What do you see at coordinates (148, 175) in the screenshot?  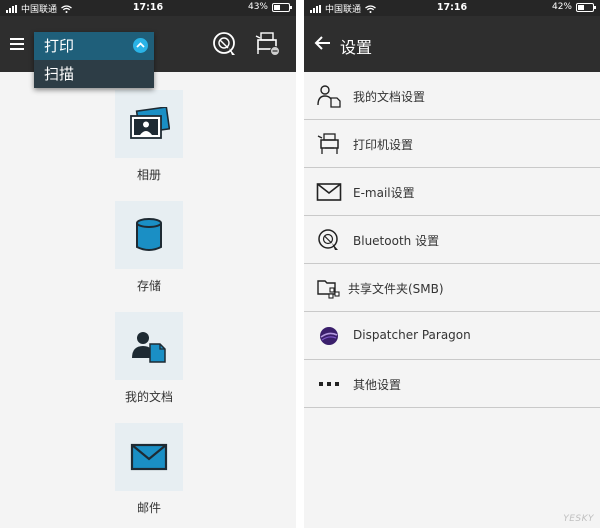 I see `tile-label: 相册` at bounding box center [148, 175].